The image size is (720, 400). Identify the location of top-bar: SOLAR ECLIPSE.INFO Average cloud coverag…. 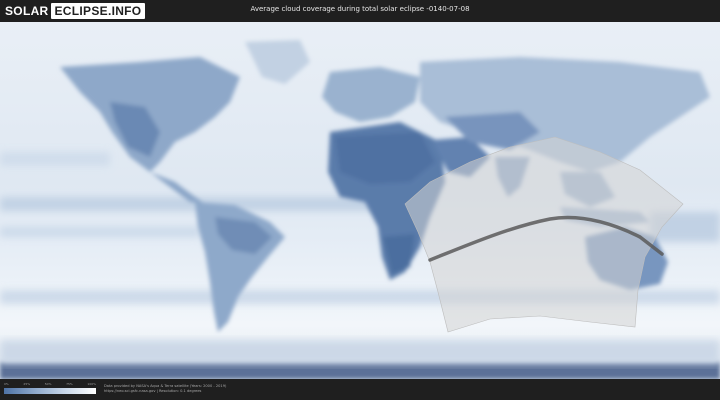
(360, 11).